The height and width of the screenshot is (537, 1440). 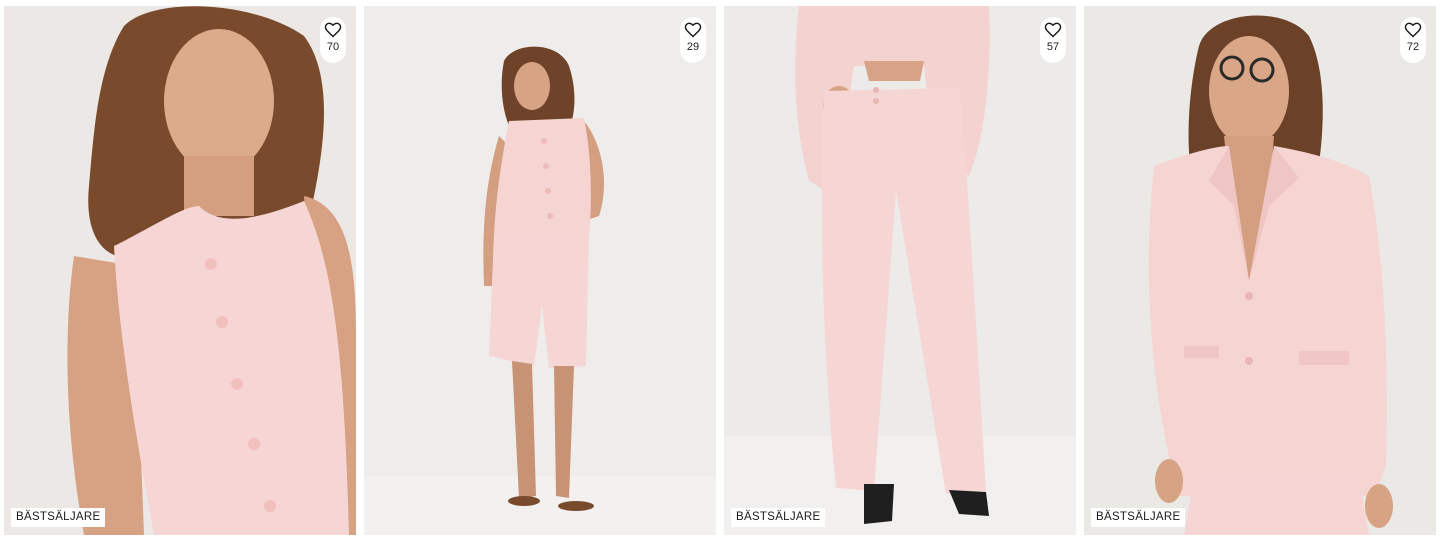 What do you see at coordinates (693, 47) in the screenshot?
I see `favorite-count: 29` at bounding box center [693, 47].